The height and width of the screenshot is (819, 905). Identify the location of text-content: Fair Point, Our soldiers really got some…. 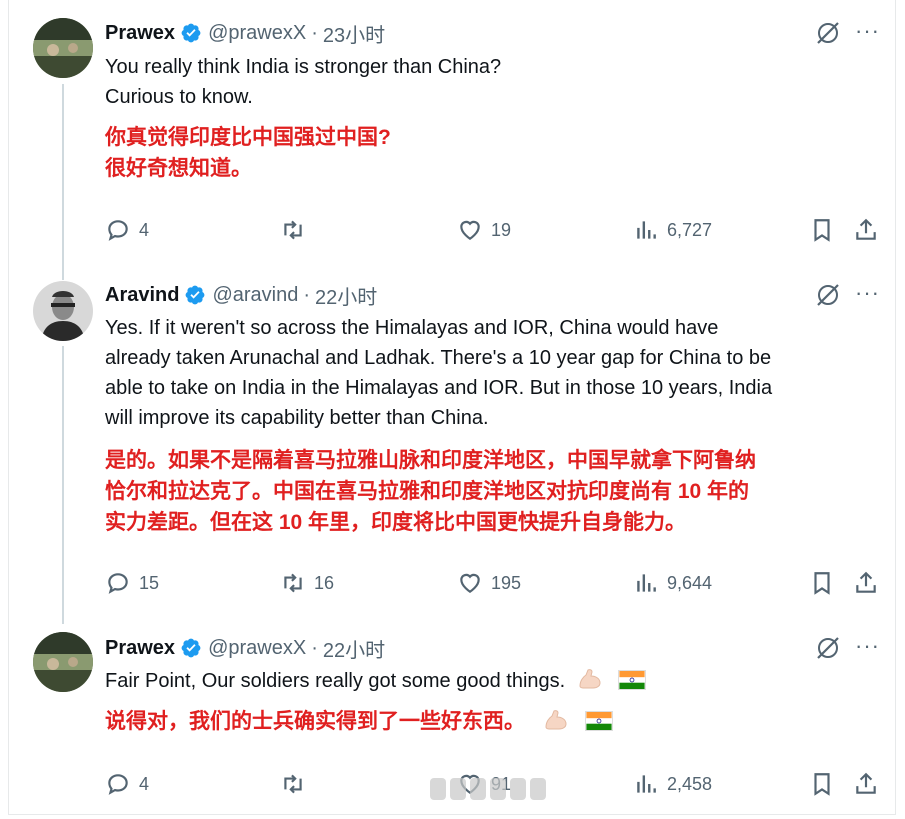
(335, 681).